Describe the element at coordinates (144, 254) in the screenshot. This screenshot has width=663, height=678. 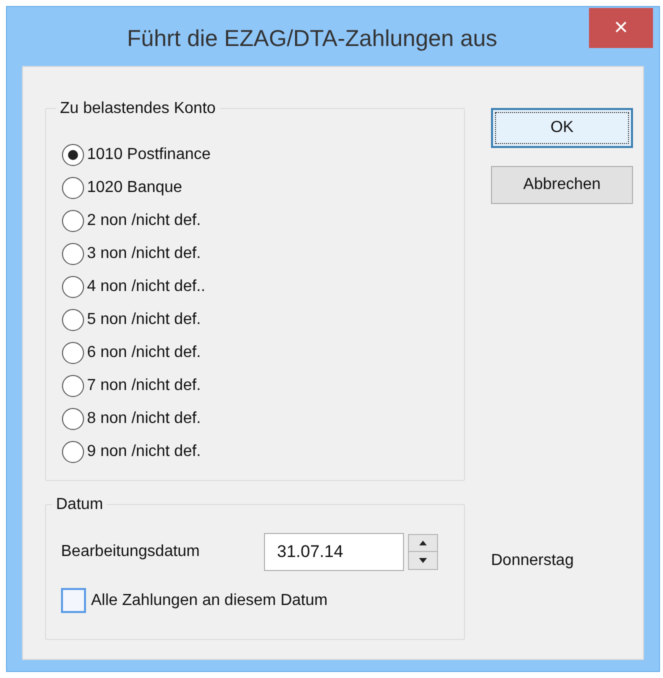
I see `radio-label: 3 non /nicht def.` at that location.